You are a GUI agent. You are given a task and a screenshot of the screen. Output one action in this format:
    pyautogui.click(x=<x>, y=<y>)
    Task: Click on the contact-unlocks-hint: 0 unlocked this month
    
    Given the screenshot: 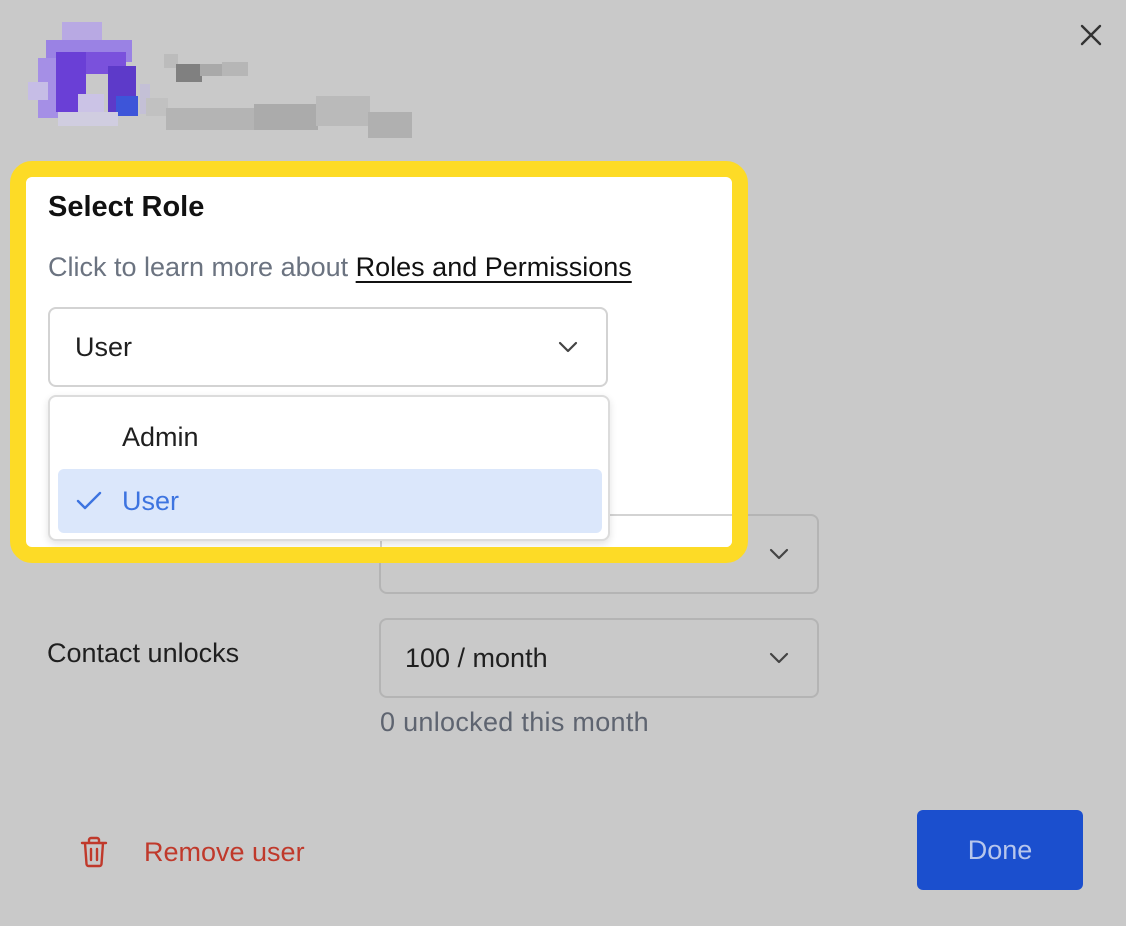 What is the action you would take?
    pyautogui.click(x=514, y=722)
    